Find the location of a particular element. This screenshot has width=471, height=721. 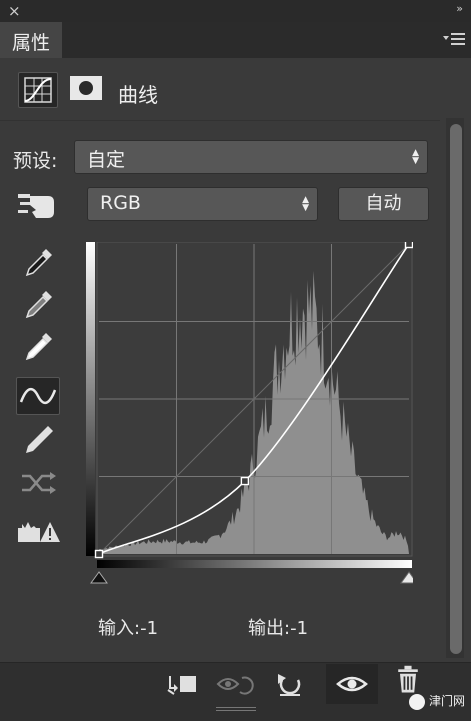

clipping-warning-icon is located at coordinates (39, 532).